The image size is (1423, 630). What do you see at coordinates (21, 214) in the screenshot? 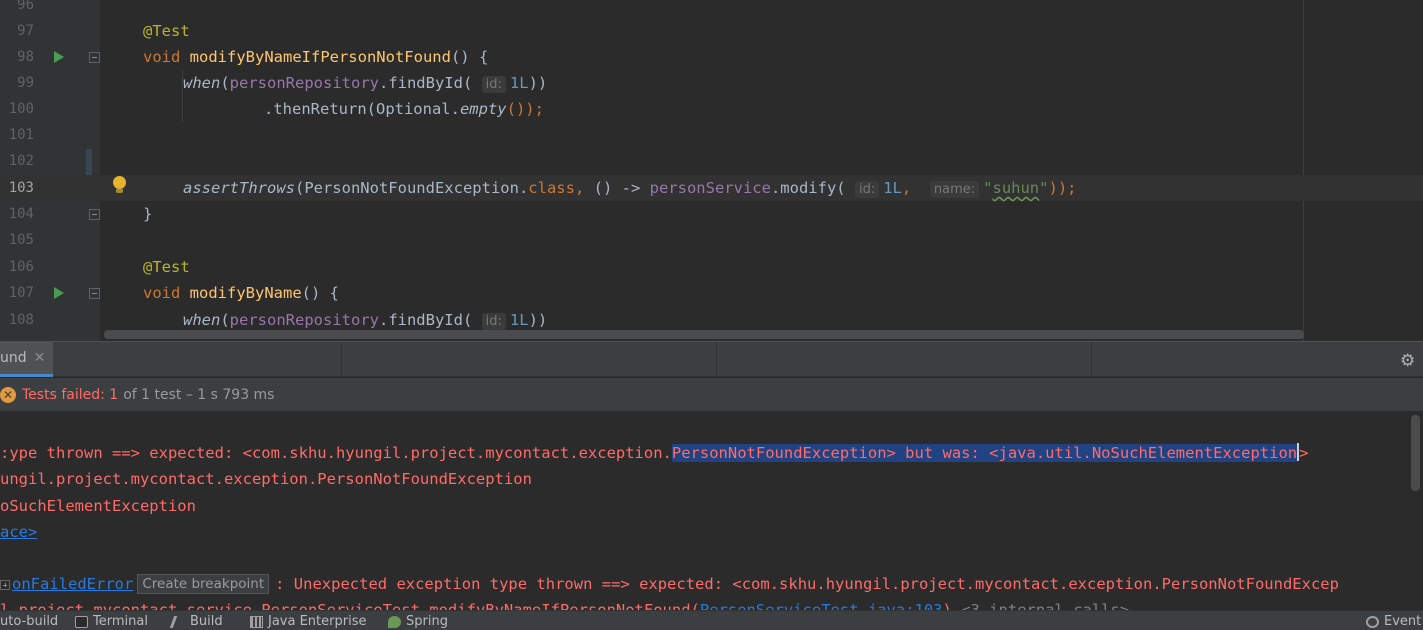
I see `line-number: 104` at bounding box center [21, 214].